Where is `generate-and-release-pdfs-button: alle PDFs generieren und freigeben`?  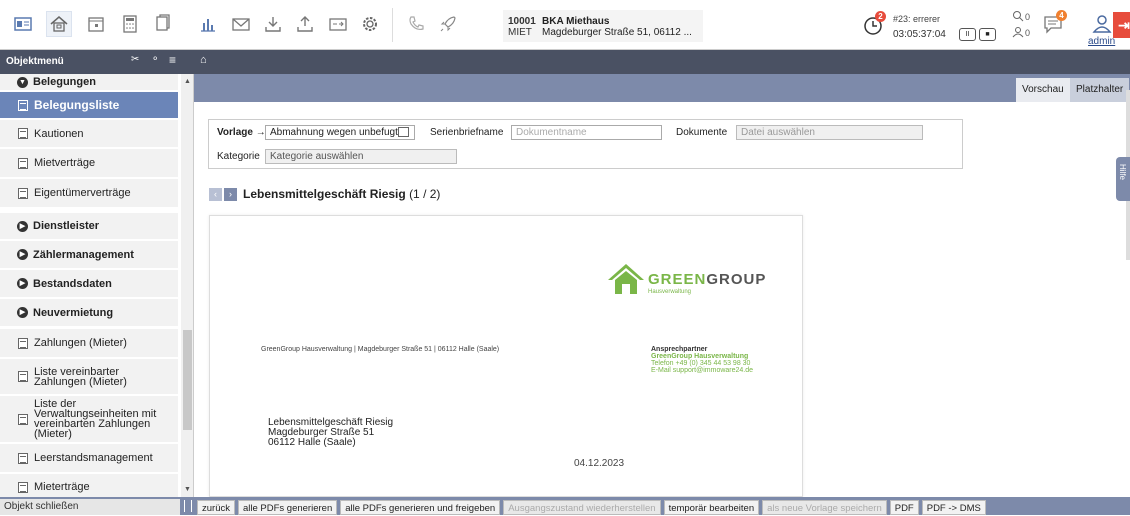 generate-and-release-pdfs-button: alle PDFs generieren und freigeben is located at coordinates (420, 507).